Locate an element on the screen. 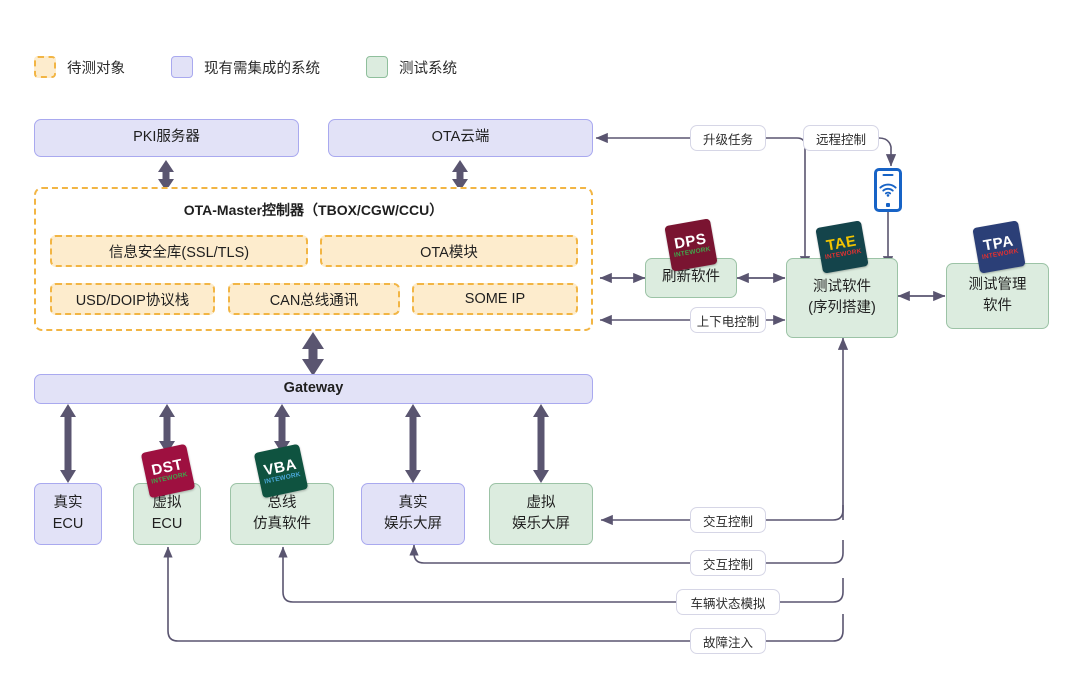  node-security-library: 信息安全库(SSL/TLS) is located at coordinates (179, 251).